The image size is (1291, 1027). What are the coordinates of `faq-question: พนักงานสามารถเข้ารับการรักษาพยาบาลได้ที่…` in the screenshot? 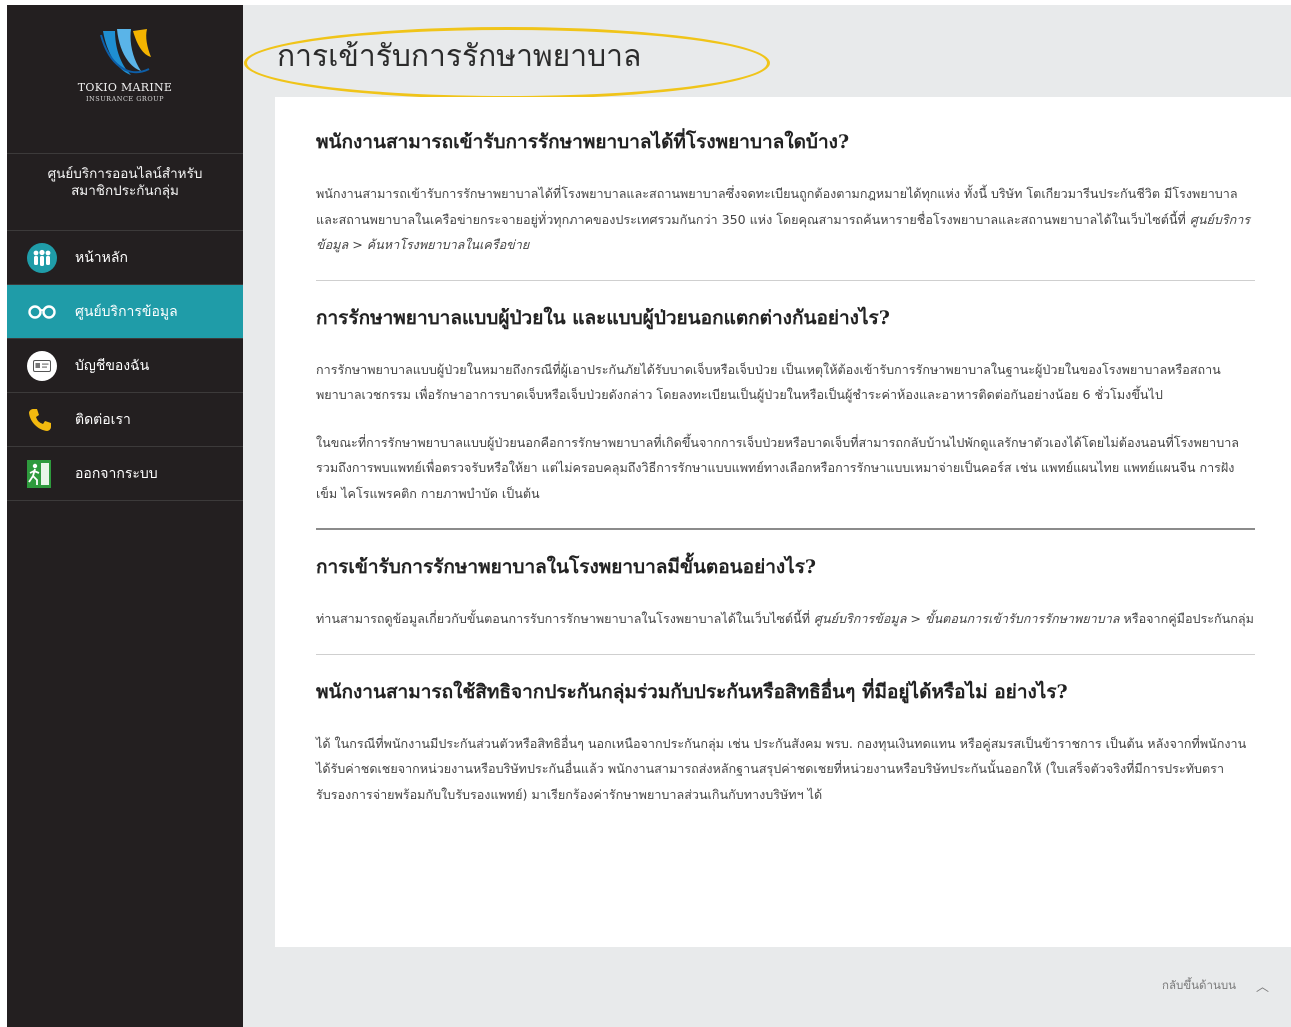 It's located at (583, 142).